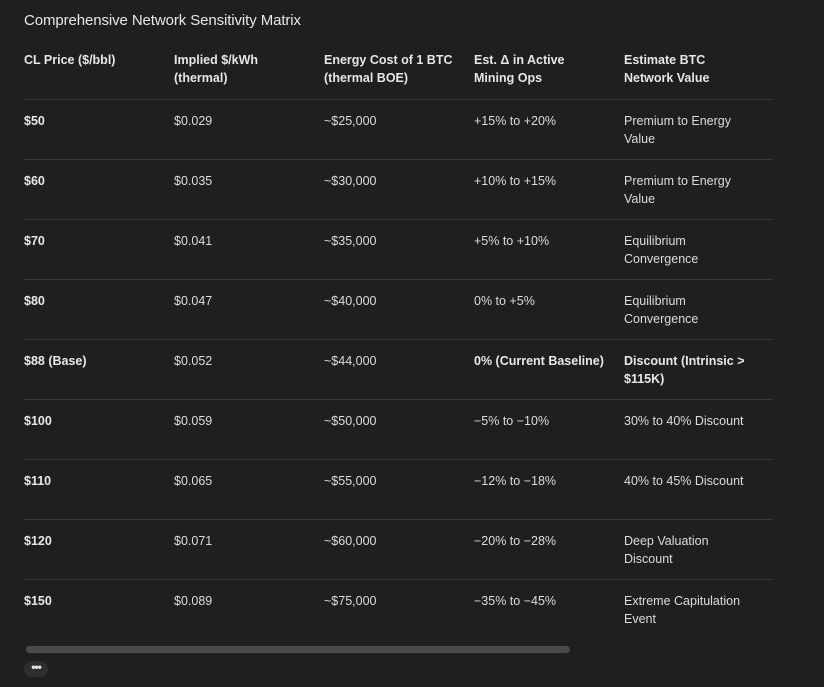 The width and height of the screenshot is (824, 687). I want to click on table-cell: ~$50,000, so click(399, 429).